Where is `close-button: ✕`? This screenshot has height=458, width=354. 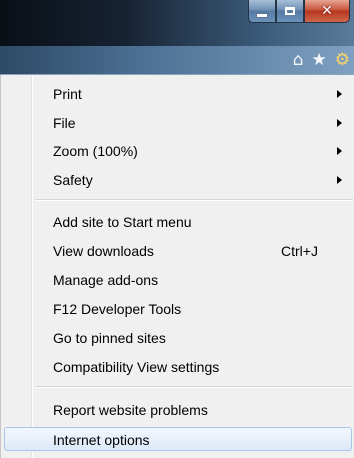
close-button: ✕ is located at coordinates (327, 11).